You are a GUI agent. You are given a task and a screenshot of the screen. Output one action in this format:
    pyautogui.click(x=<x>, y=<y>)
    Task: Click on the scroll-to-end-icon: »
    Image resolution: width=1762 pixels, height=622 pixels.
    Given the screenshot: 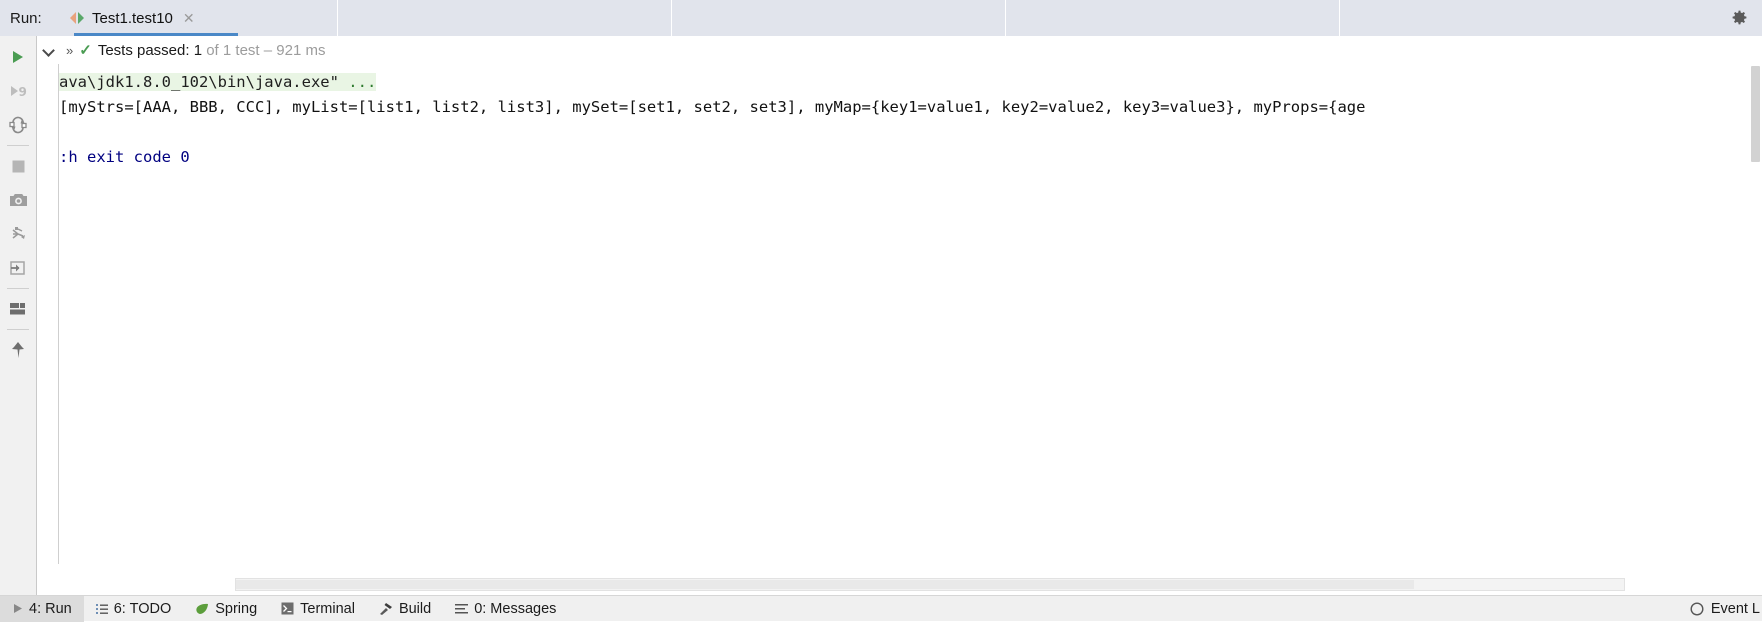 What is the action you would take?
    pyautogui.click(x=69, y=50)
    